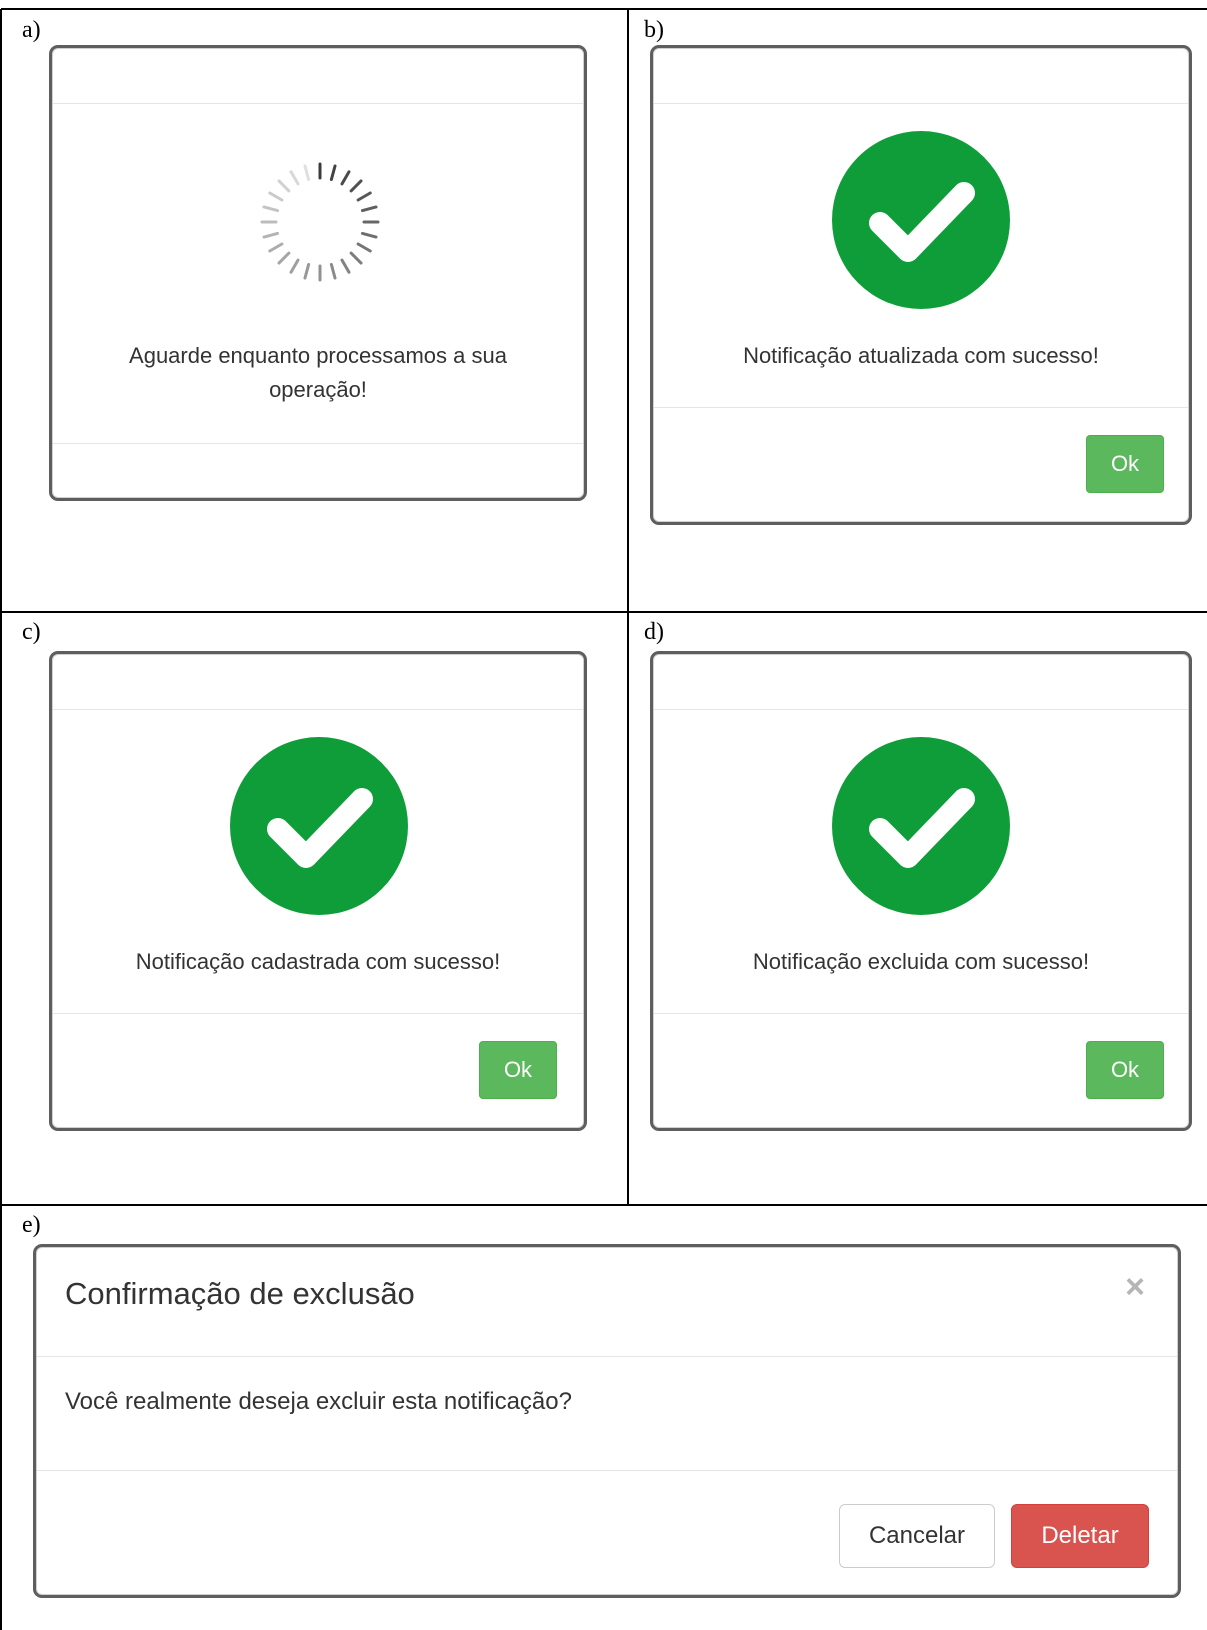 The height and width of the screenshot is (1630, 1207). Describe the element at coordinates (654, 30) in the screenshot. I see `panel-label: b)` at that location.